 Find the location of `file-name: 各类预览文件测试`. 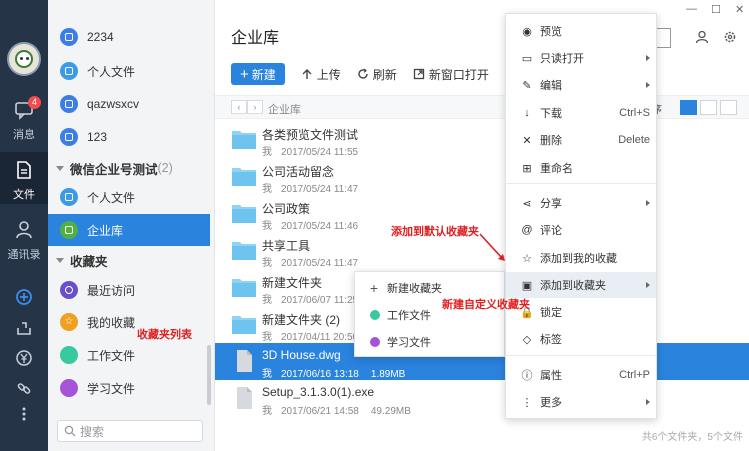

file-name: 各类预览文件测试 is located at coordinates (310, 135).